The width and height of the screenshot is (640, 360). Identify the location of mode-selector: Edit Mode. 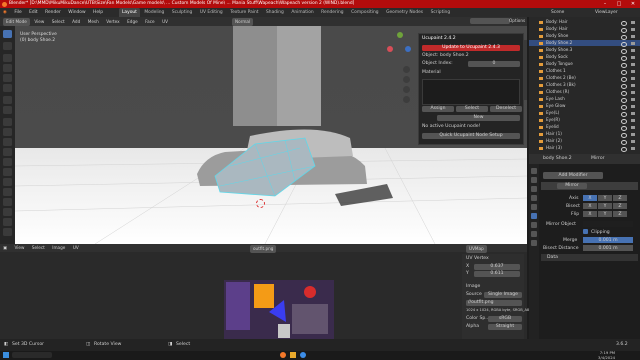
(16, 22).